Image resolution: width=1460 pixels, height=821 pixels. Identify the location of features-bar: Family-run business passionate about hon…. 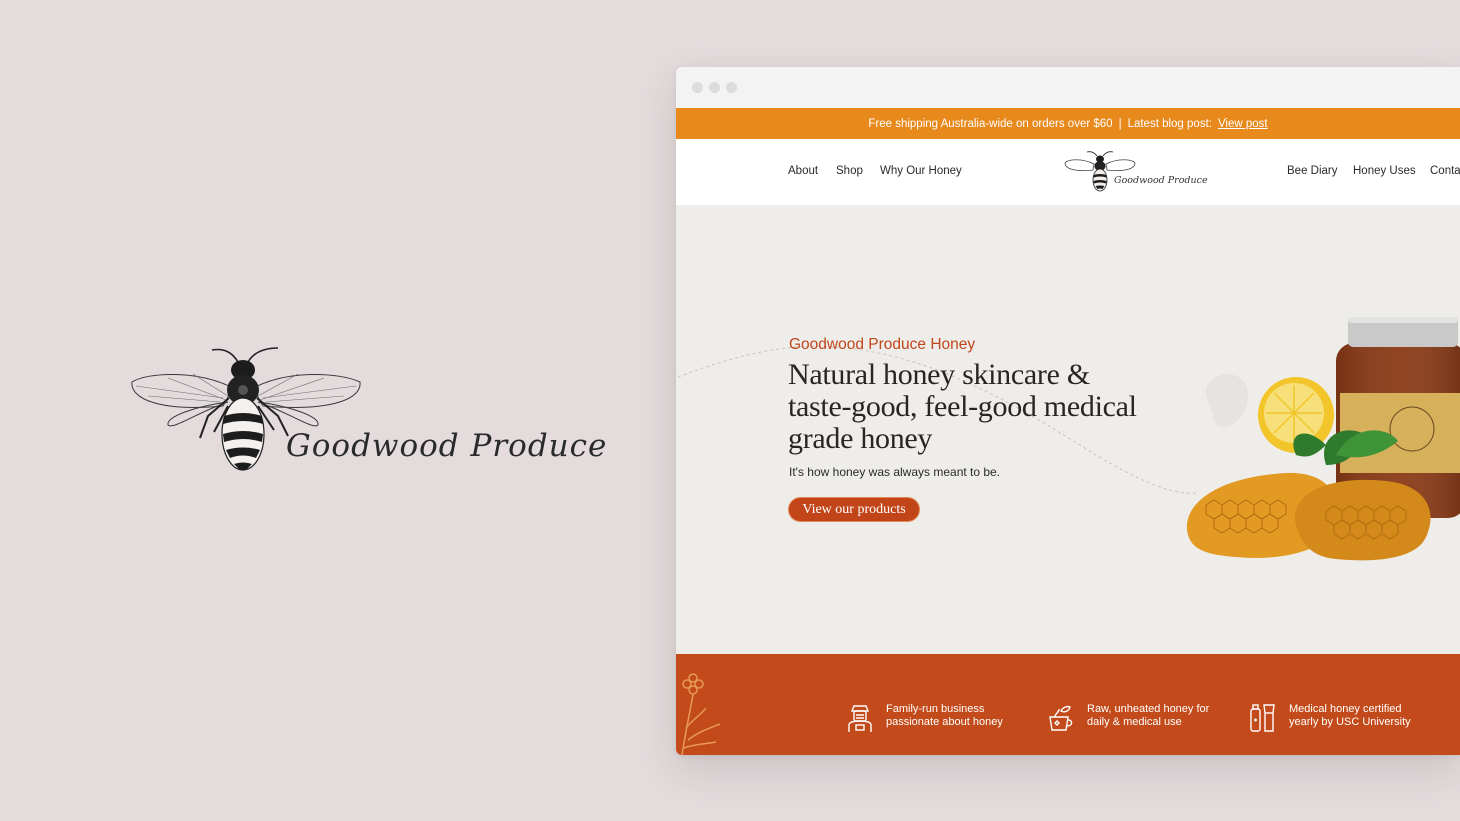
(1068, 704).